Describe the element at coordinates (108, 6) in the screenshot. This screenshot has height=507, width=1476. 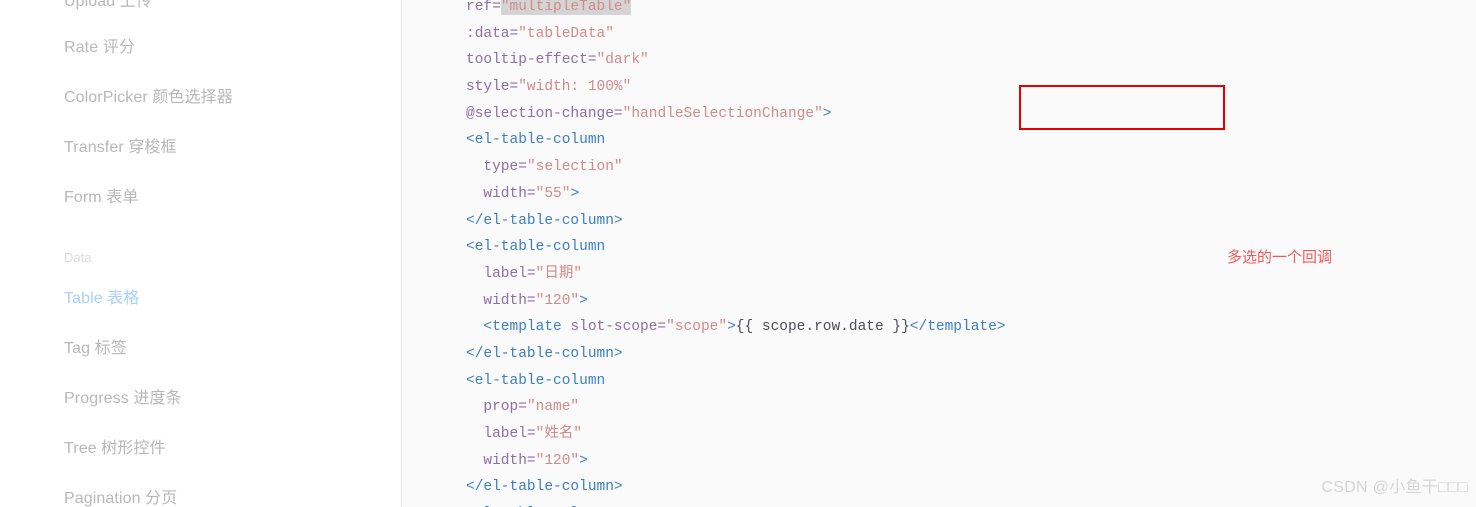
I see `sidebar-item-0: Upload 上传` at that location.